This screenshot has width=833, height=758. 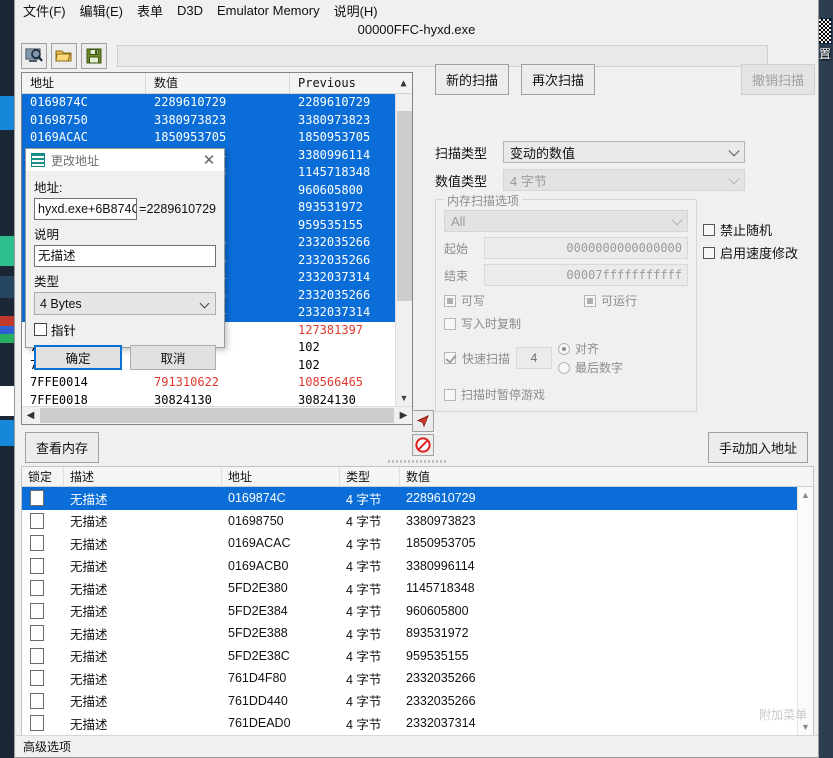 I want to click on menu-d3d: D3D, so click(x=190, y=10).